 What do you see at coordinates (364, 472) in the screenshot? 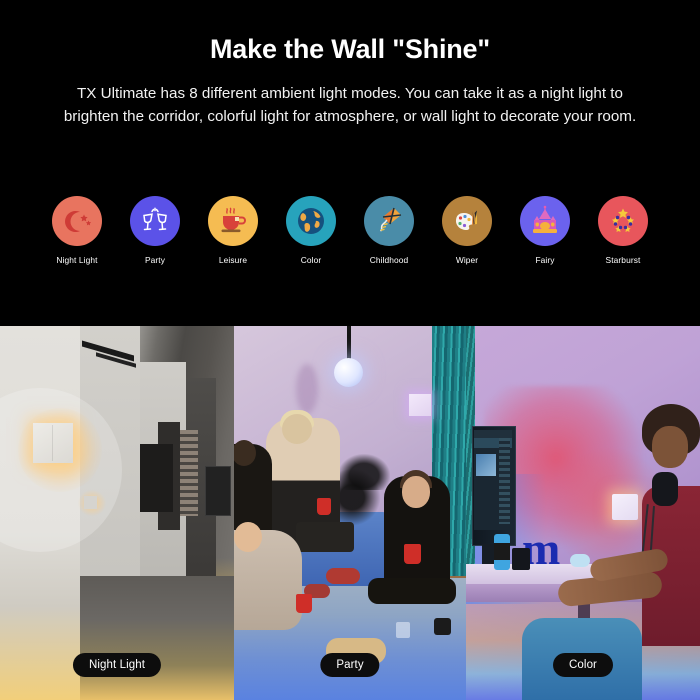
I see `party-plant-top` at bounding box center [364, 472].